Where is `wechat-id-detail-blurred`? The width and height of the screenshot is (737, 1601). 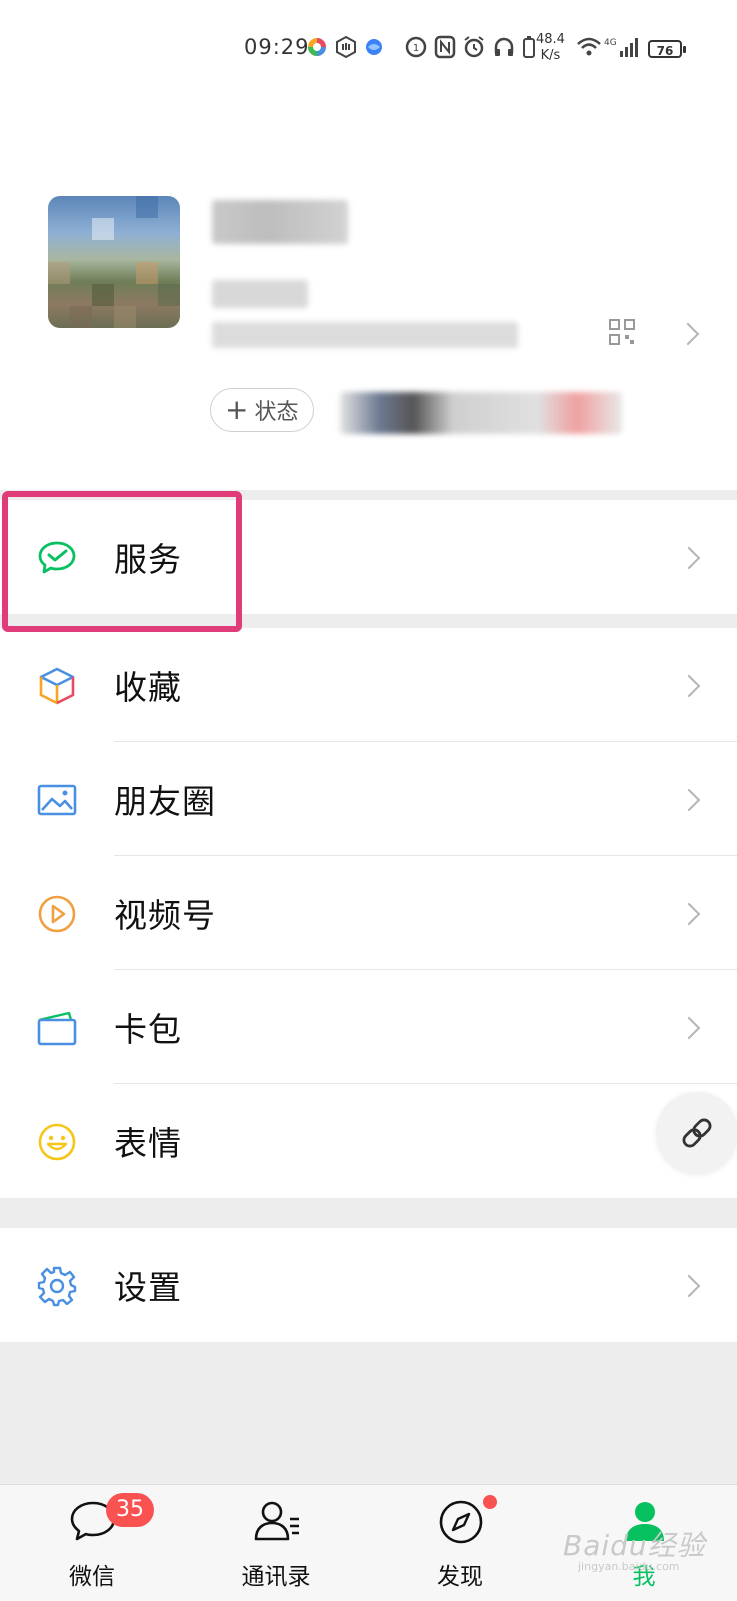
wechat-id-detail-blurred is located at coordinates (365, 335).